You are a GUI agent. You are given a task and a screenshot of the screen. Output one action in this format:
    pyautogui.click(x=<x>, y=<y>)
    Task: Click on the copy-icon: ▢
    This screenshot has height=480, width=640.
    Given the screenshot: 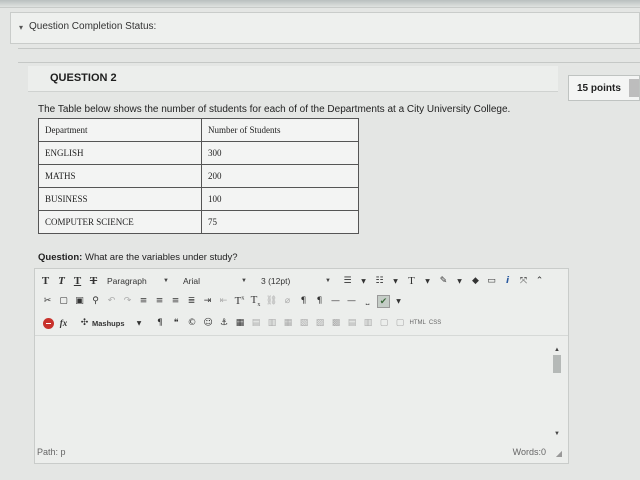 What is the action you would take?
    pyautogui.click(x=63, y=301)
    